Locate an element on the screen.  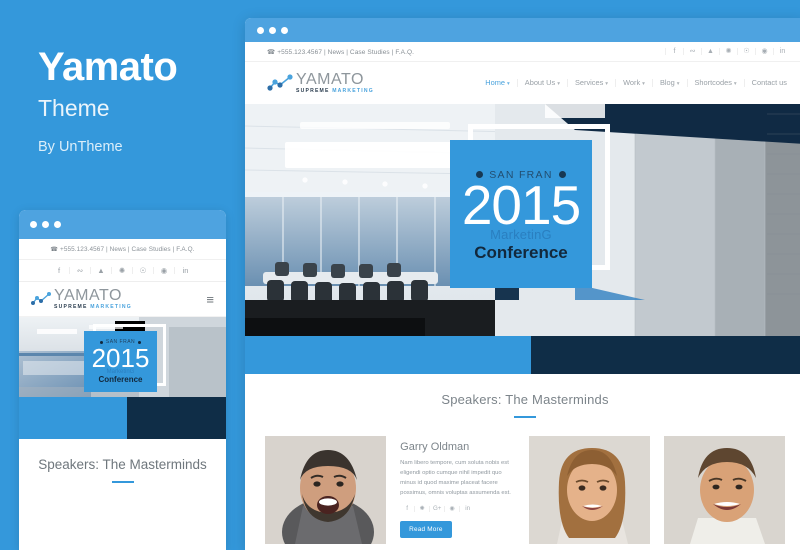
speakers-section-header: Speakers: The Masterminds is located at coordinates (522, 405).